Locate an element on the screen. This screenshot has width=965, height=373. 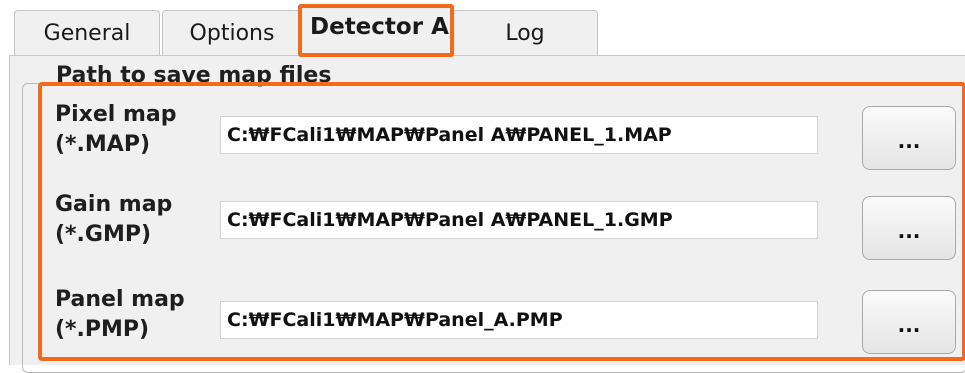
tab-log: Log is located at coordinates (525, 33).